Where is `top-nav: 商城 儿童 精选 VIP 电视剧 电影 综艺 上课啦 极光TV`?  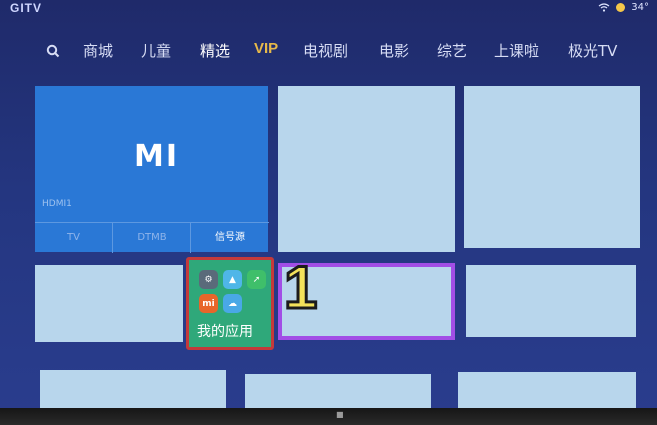
top-nav: 商城 儿童 精选 VIP 电视剧 电影 综艺 上课啦 极光TV is located at coordinates (328, 53).